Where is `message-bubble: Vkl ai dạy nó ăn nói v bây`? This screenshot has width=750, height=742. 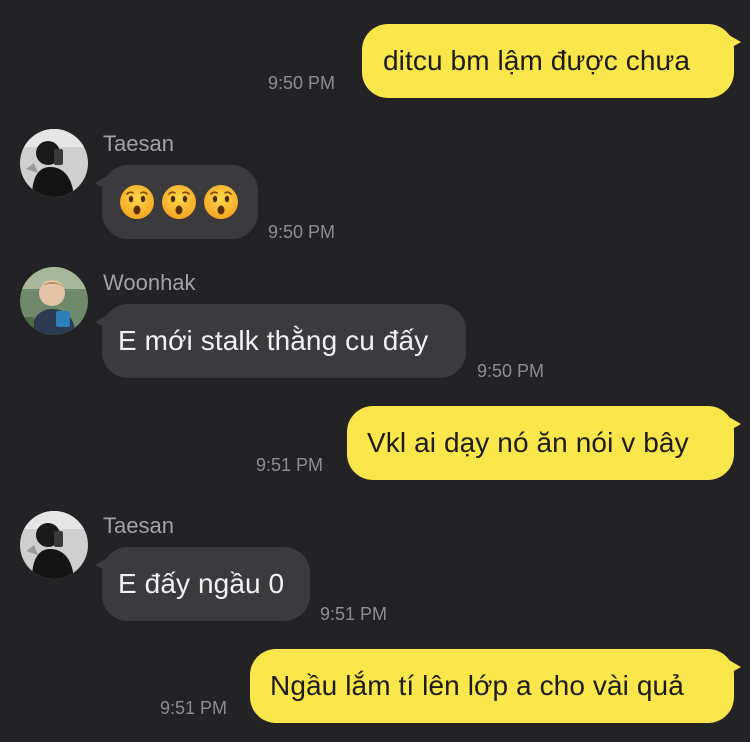
message-bubble: Vkl ai dạy nó ăn nói v bây is located at coordinates (544, 443).